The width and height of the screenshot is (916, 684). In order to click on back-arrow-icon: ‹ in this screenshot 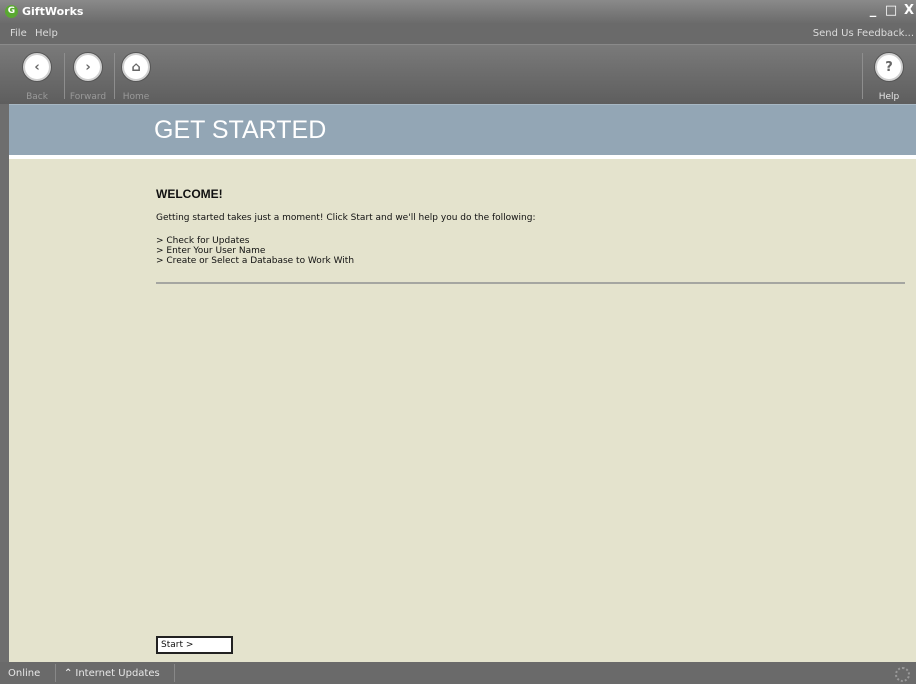, I will do `click(37, 67)`.